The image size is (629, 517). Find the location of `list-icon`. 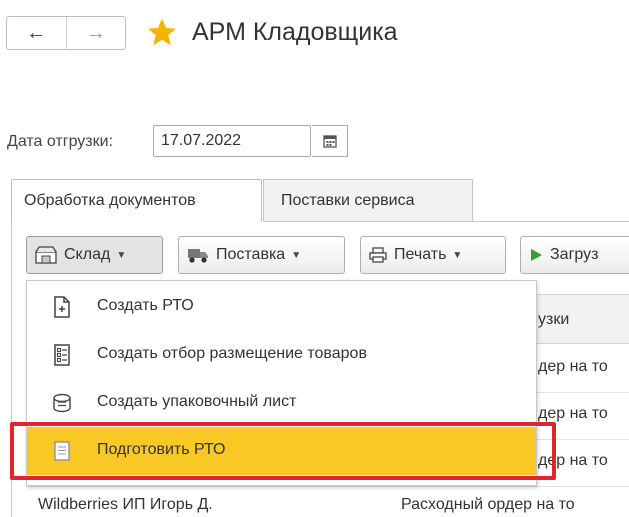

list-icon is located at coordinates (62, 355).